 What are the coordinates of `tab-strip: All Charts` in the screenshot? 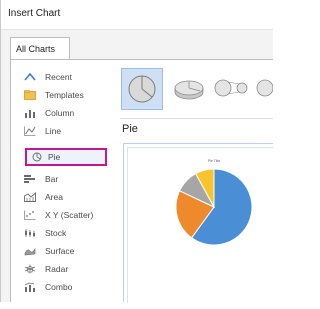 It's located at (137, 45).